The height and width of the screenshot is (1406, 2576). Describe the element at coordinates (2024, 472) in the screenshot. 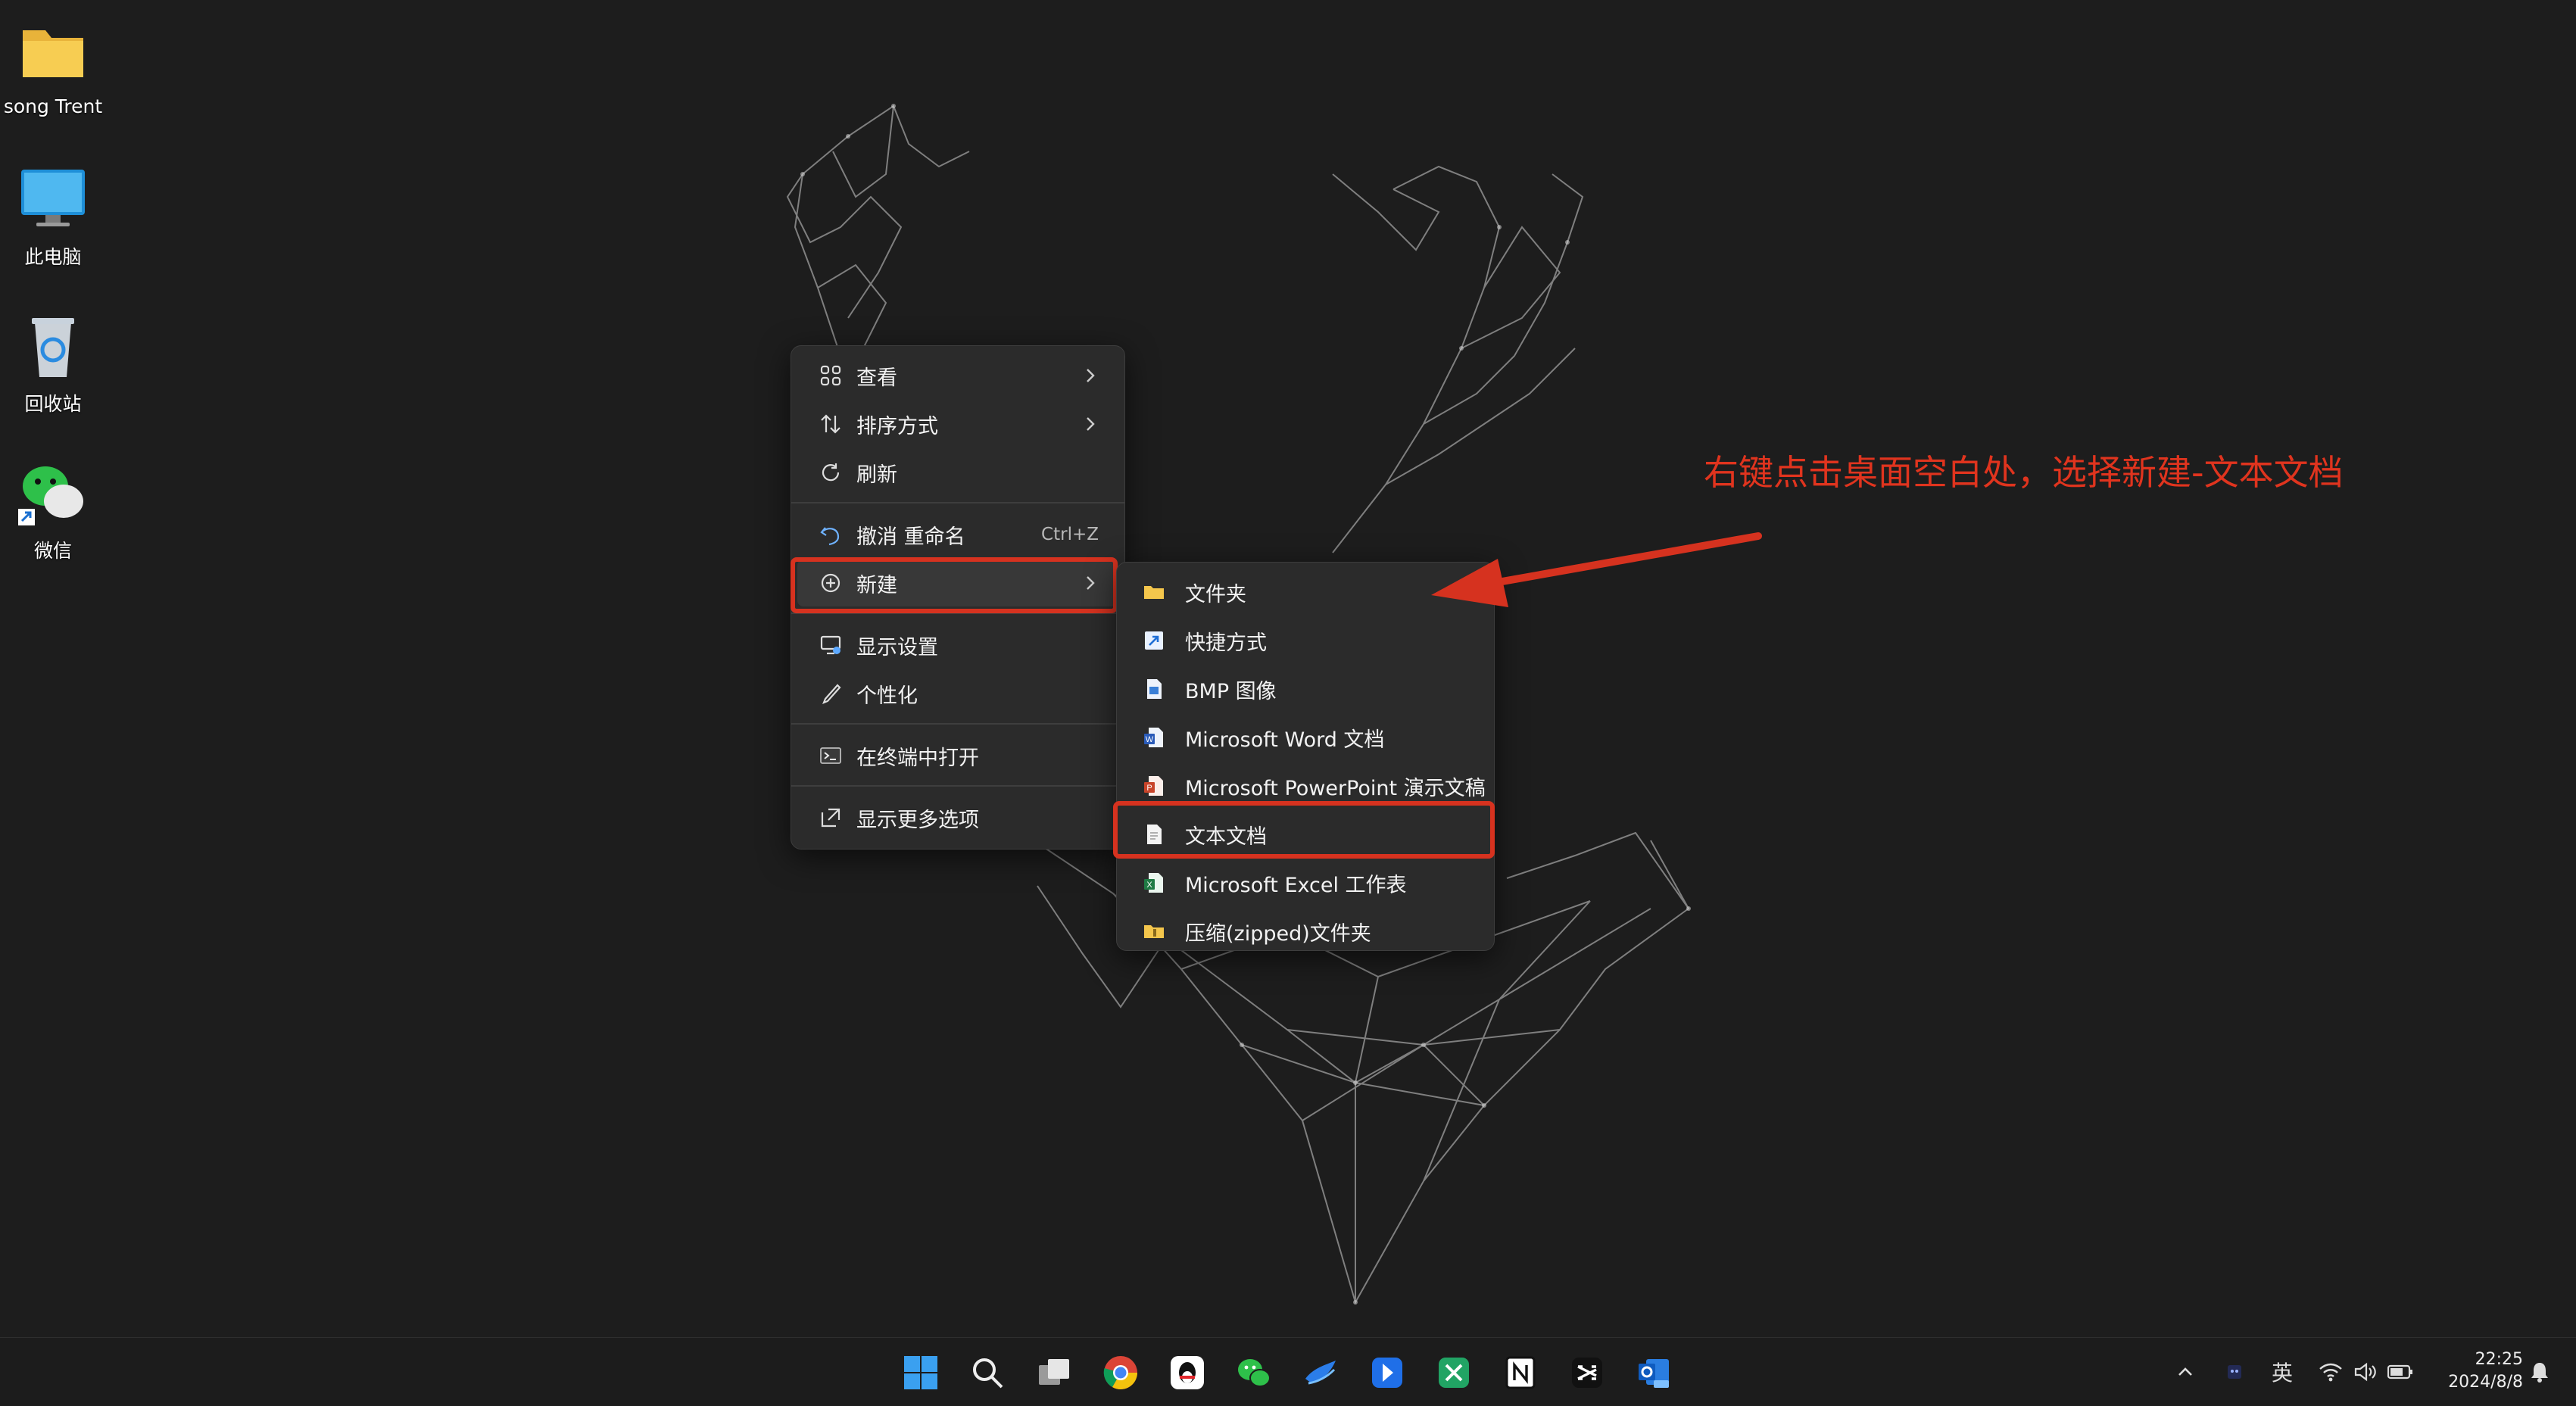

I see `instruction-annotation: 右键点击桌面空白处，选择新建-文本文档` at that location.